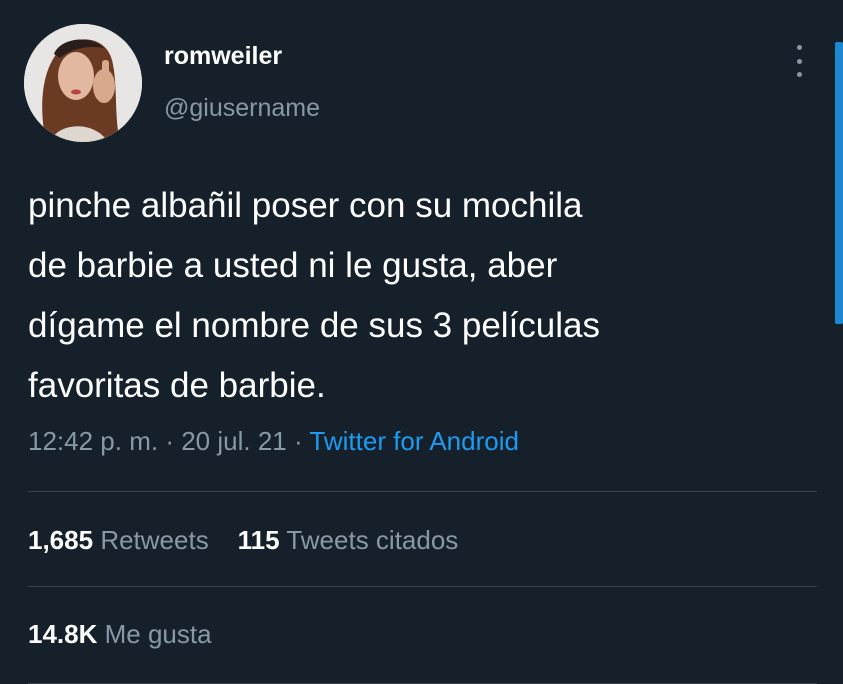 The width and height of the screenshot is (843, 684). Describe the element at coordinates (61, 540) in the screenshot. I see `retweets-count: 1,685` at that location.